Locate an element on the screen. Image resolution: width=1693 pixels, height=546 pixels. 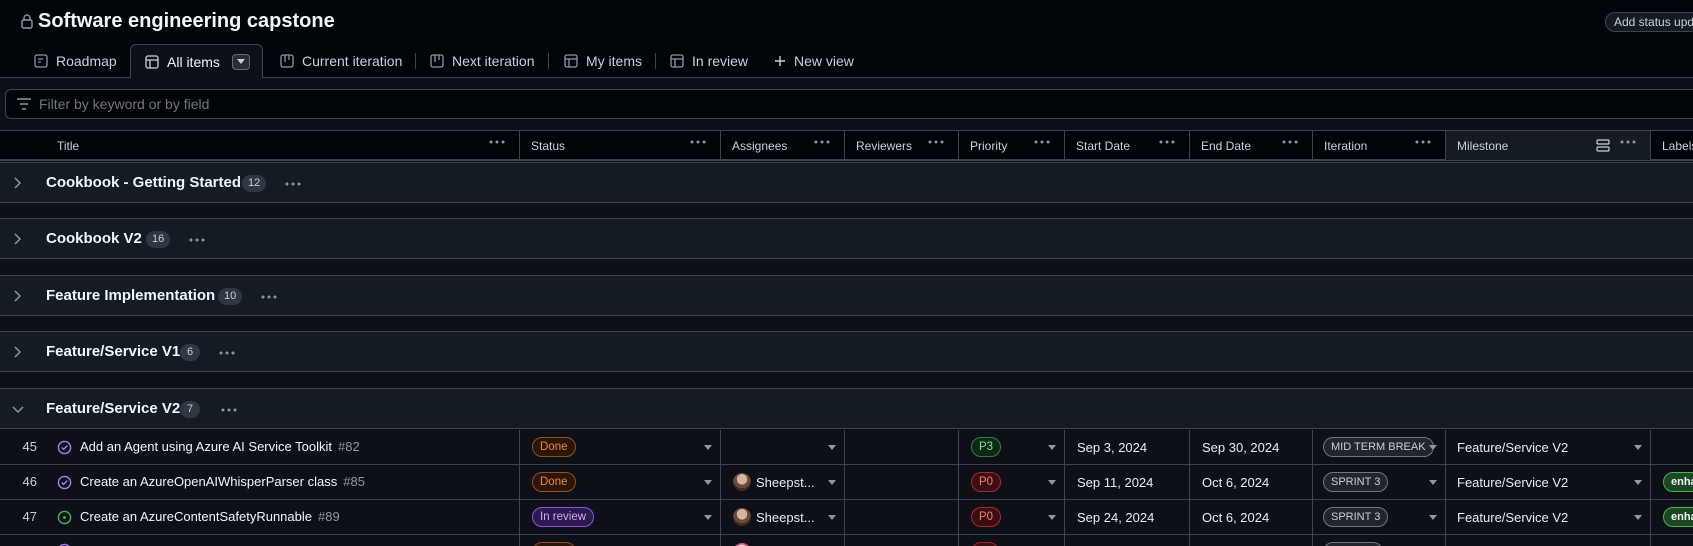
group-header: Cookbook - Getting Started 12 is located at coordinates (846, 182).